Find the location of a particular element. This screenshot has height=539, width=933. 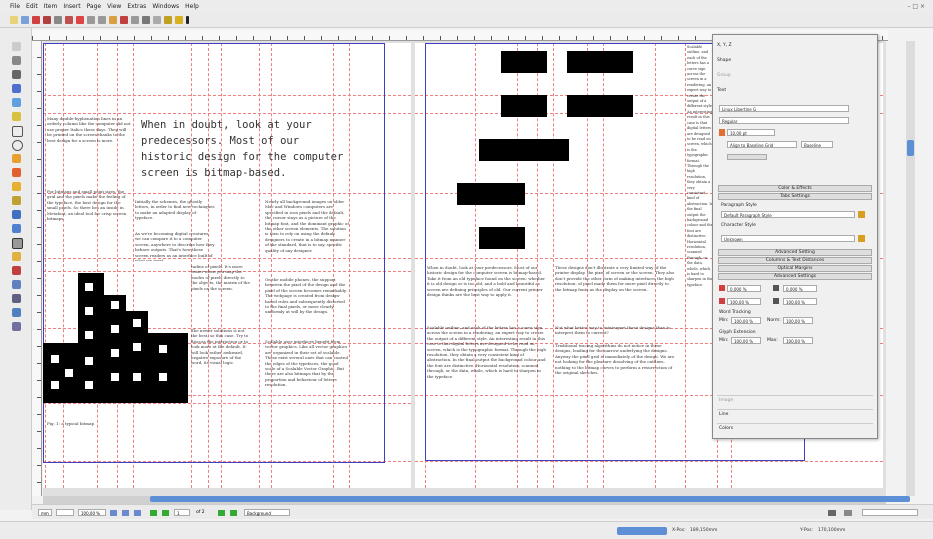

alignment-select-2: Baseline is located at coordinates (817, 144).